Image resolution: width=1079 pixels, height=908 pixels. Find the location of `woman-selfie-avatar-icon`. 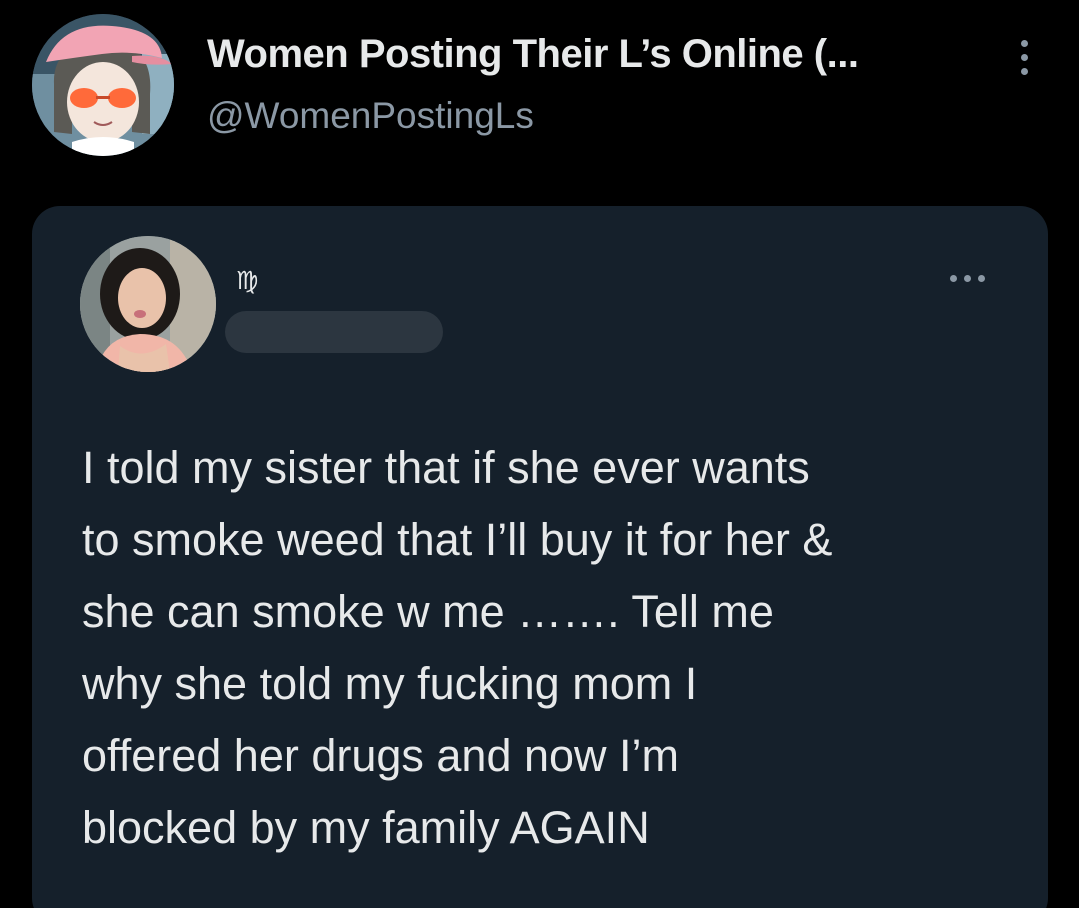

woman-selfie-avatar-icon is located at coordinates (148, 304).